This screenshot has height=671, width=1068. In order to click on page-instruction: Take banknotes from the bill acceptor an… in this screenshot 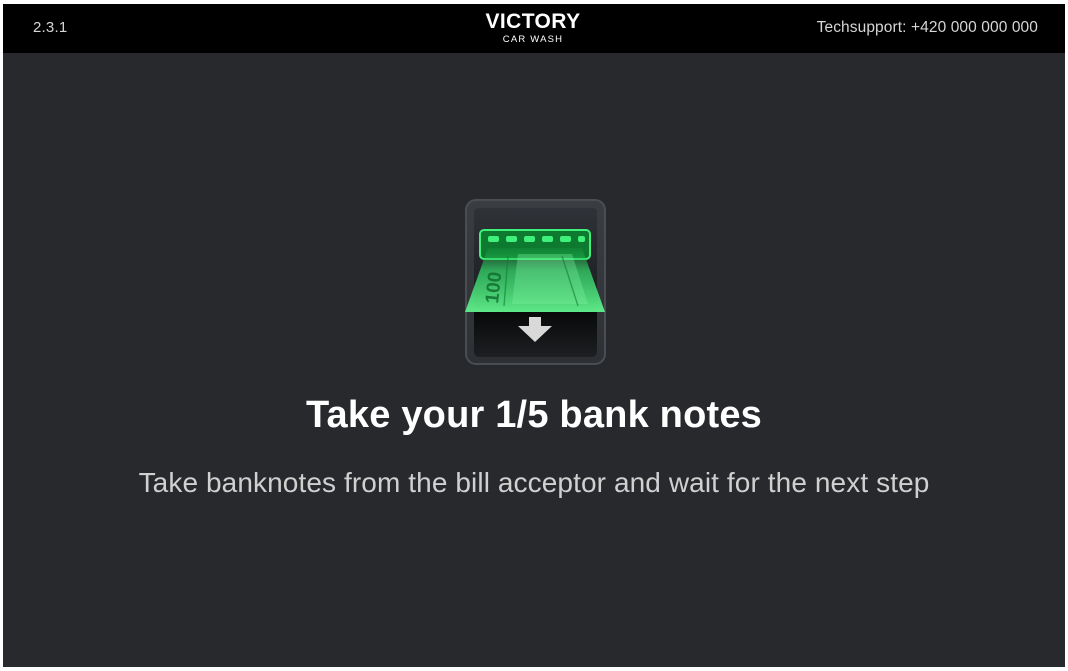, I will do `click(534, 482)`.